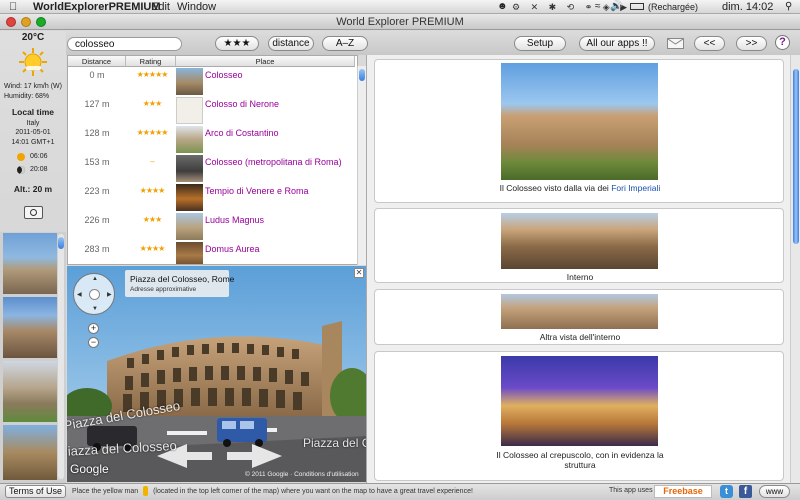 The height and width of the screenshot is (500, 800). Describe the element at coordinates (265, 61) in the screenshot. I see `column-header-place: Place` at that location.